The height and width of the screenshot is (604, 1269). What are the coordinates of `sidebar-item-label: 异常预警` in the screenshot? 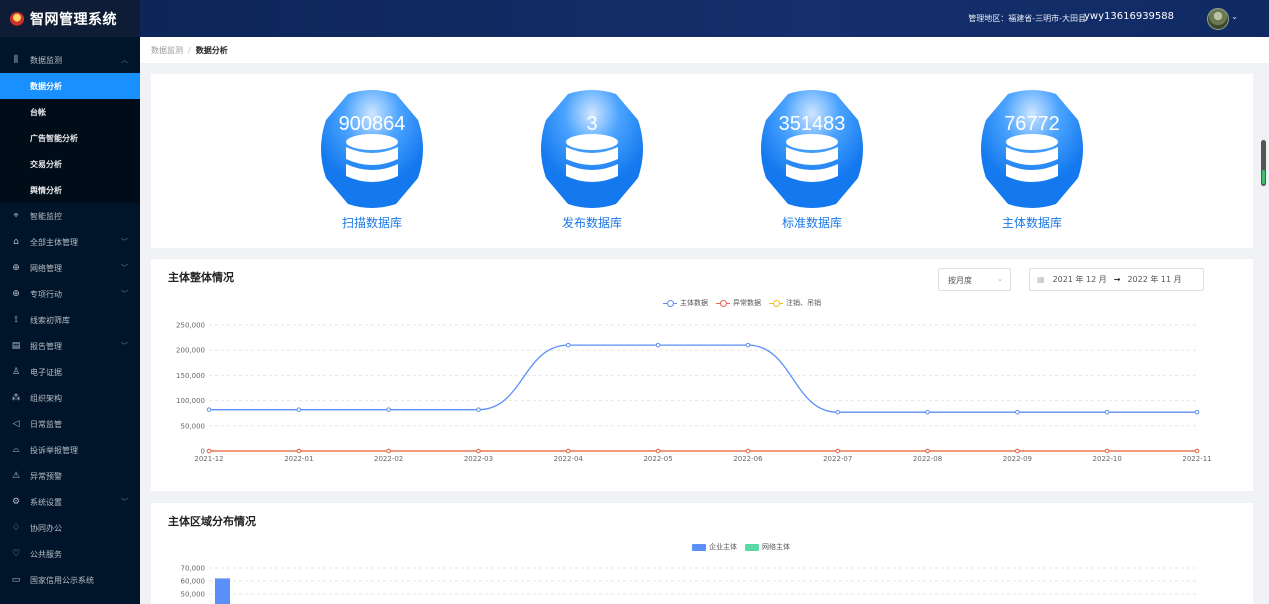 It's located at (46, 476).